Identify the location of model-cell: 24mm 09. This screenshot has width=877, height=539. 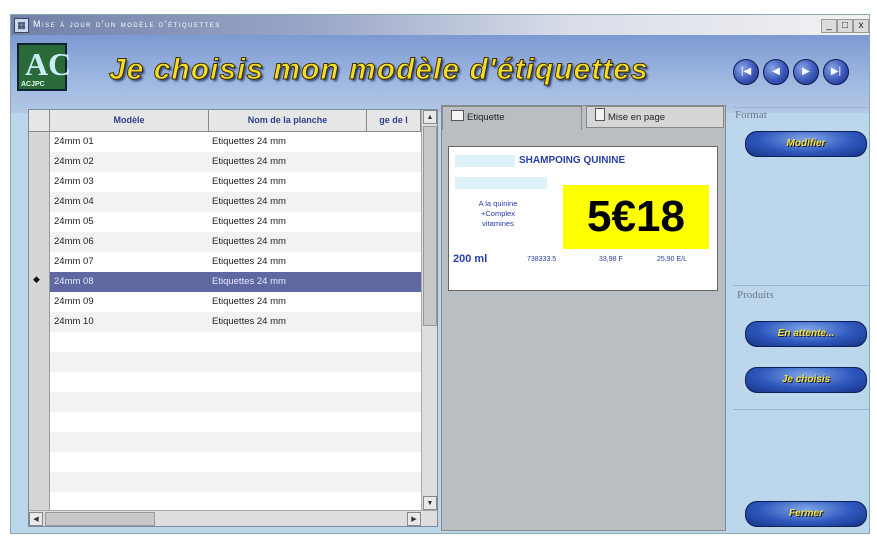
(129, 302).